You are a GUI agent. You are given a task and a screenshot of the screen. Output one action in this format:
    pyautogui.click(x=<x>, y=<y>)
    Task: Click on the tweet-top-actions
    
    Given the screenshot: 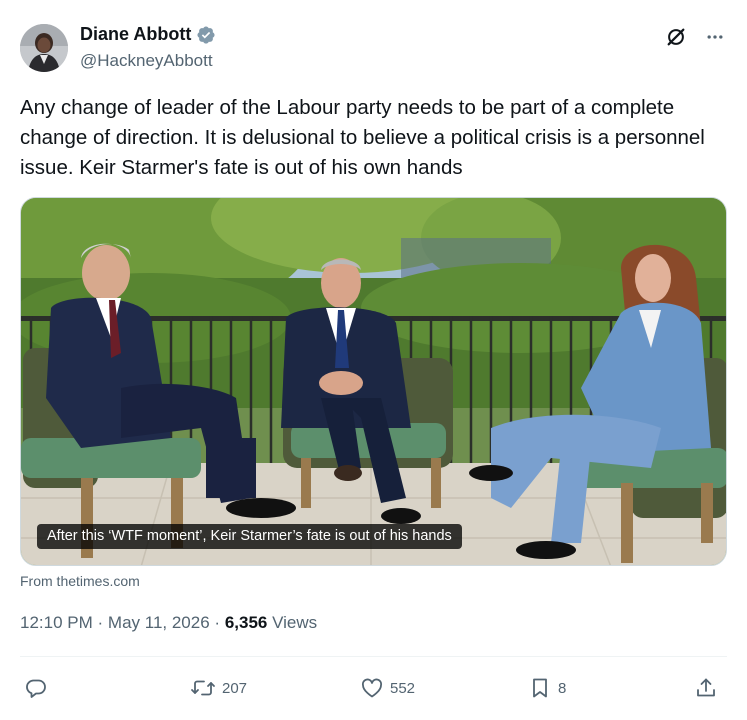 What is the action you would take?
    pyautogui.click(x=695, y=39)
    